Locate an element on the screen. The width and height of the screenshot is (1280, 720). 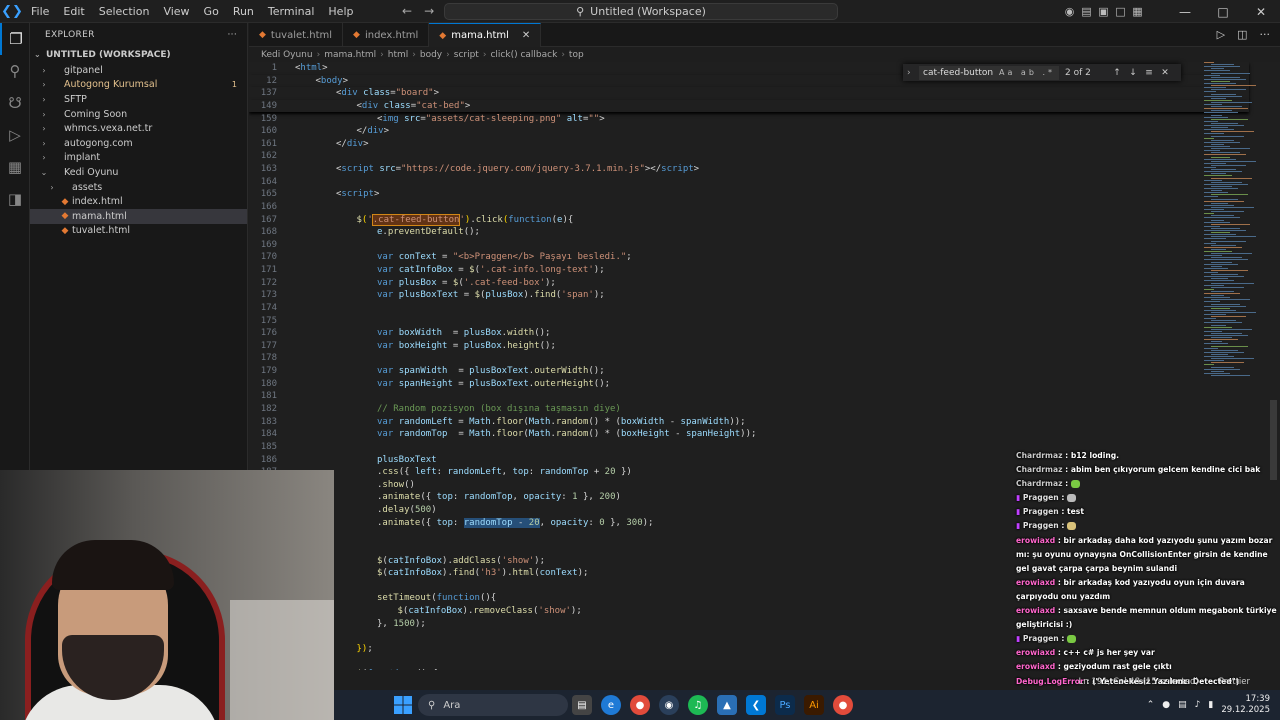
workspace-header: ⌄ UNTITLED (WORKSPACE) is located at coordinates (138, 54).